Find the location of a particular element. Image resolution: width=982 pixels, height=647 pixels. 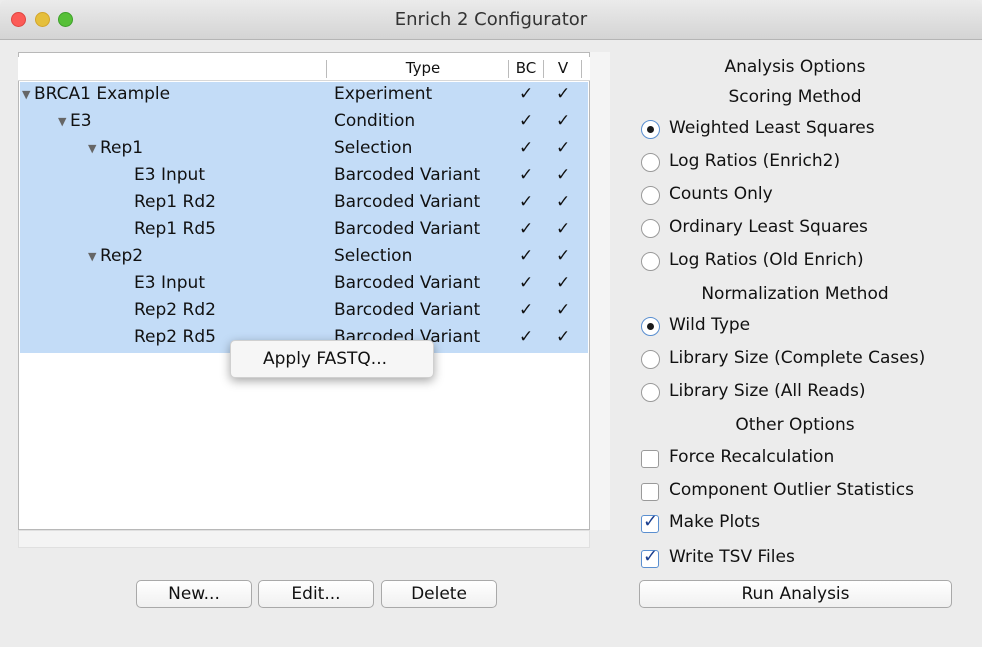

option-label: Write TSV Files is located at coordinates (732, 557).